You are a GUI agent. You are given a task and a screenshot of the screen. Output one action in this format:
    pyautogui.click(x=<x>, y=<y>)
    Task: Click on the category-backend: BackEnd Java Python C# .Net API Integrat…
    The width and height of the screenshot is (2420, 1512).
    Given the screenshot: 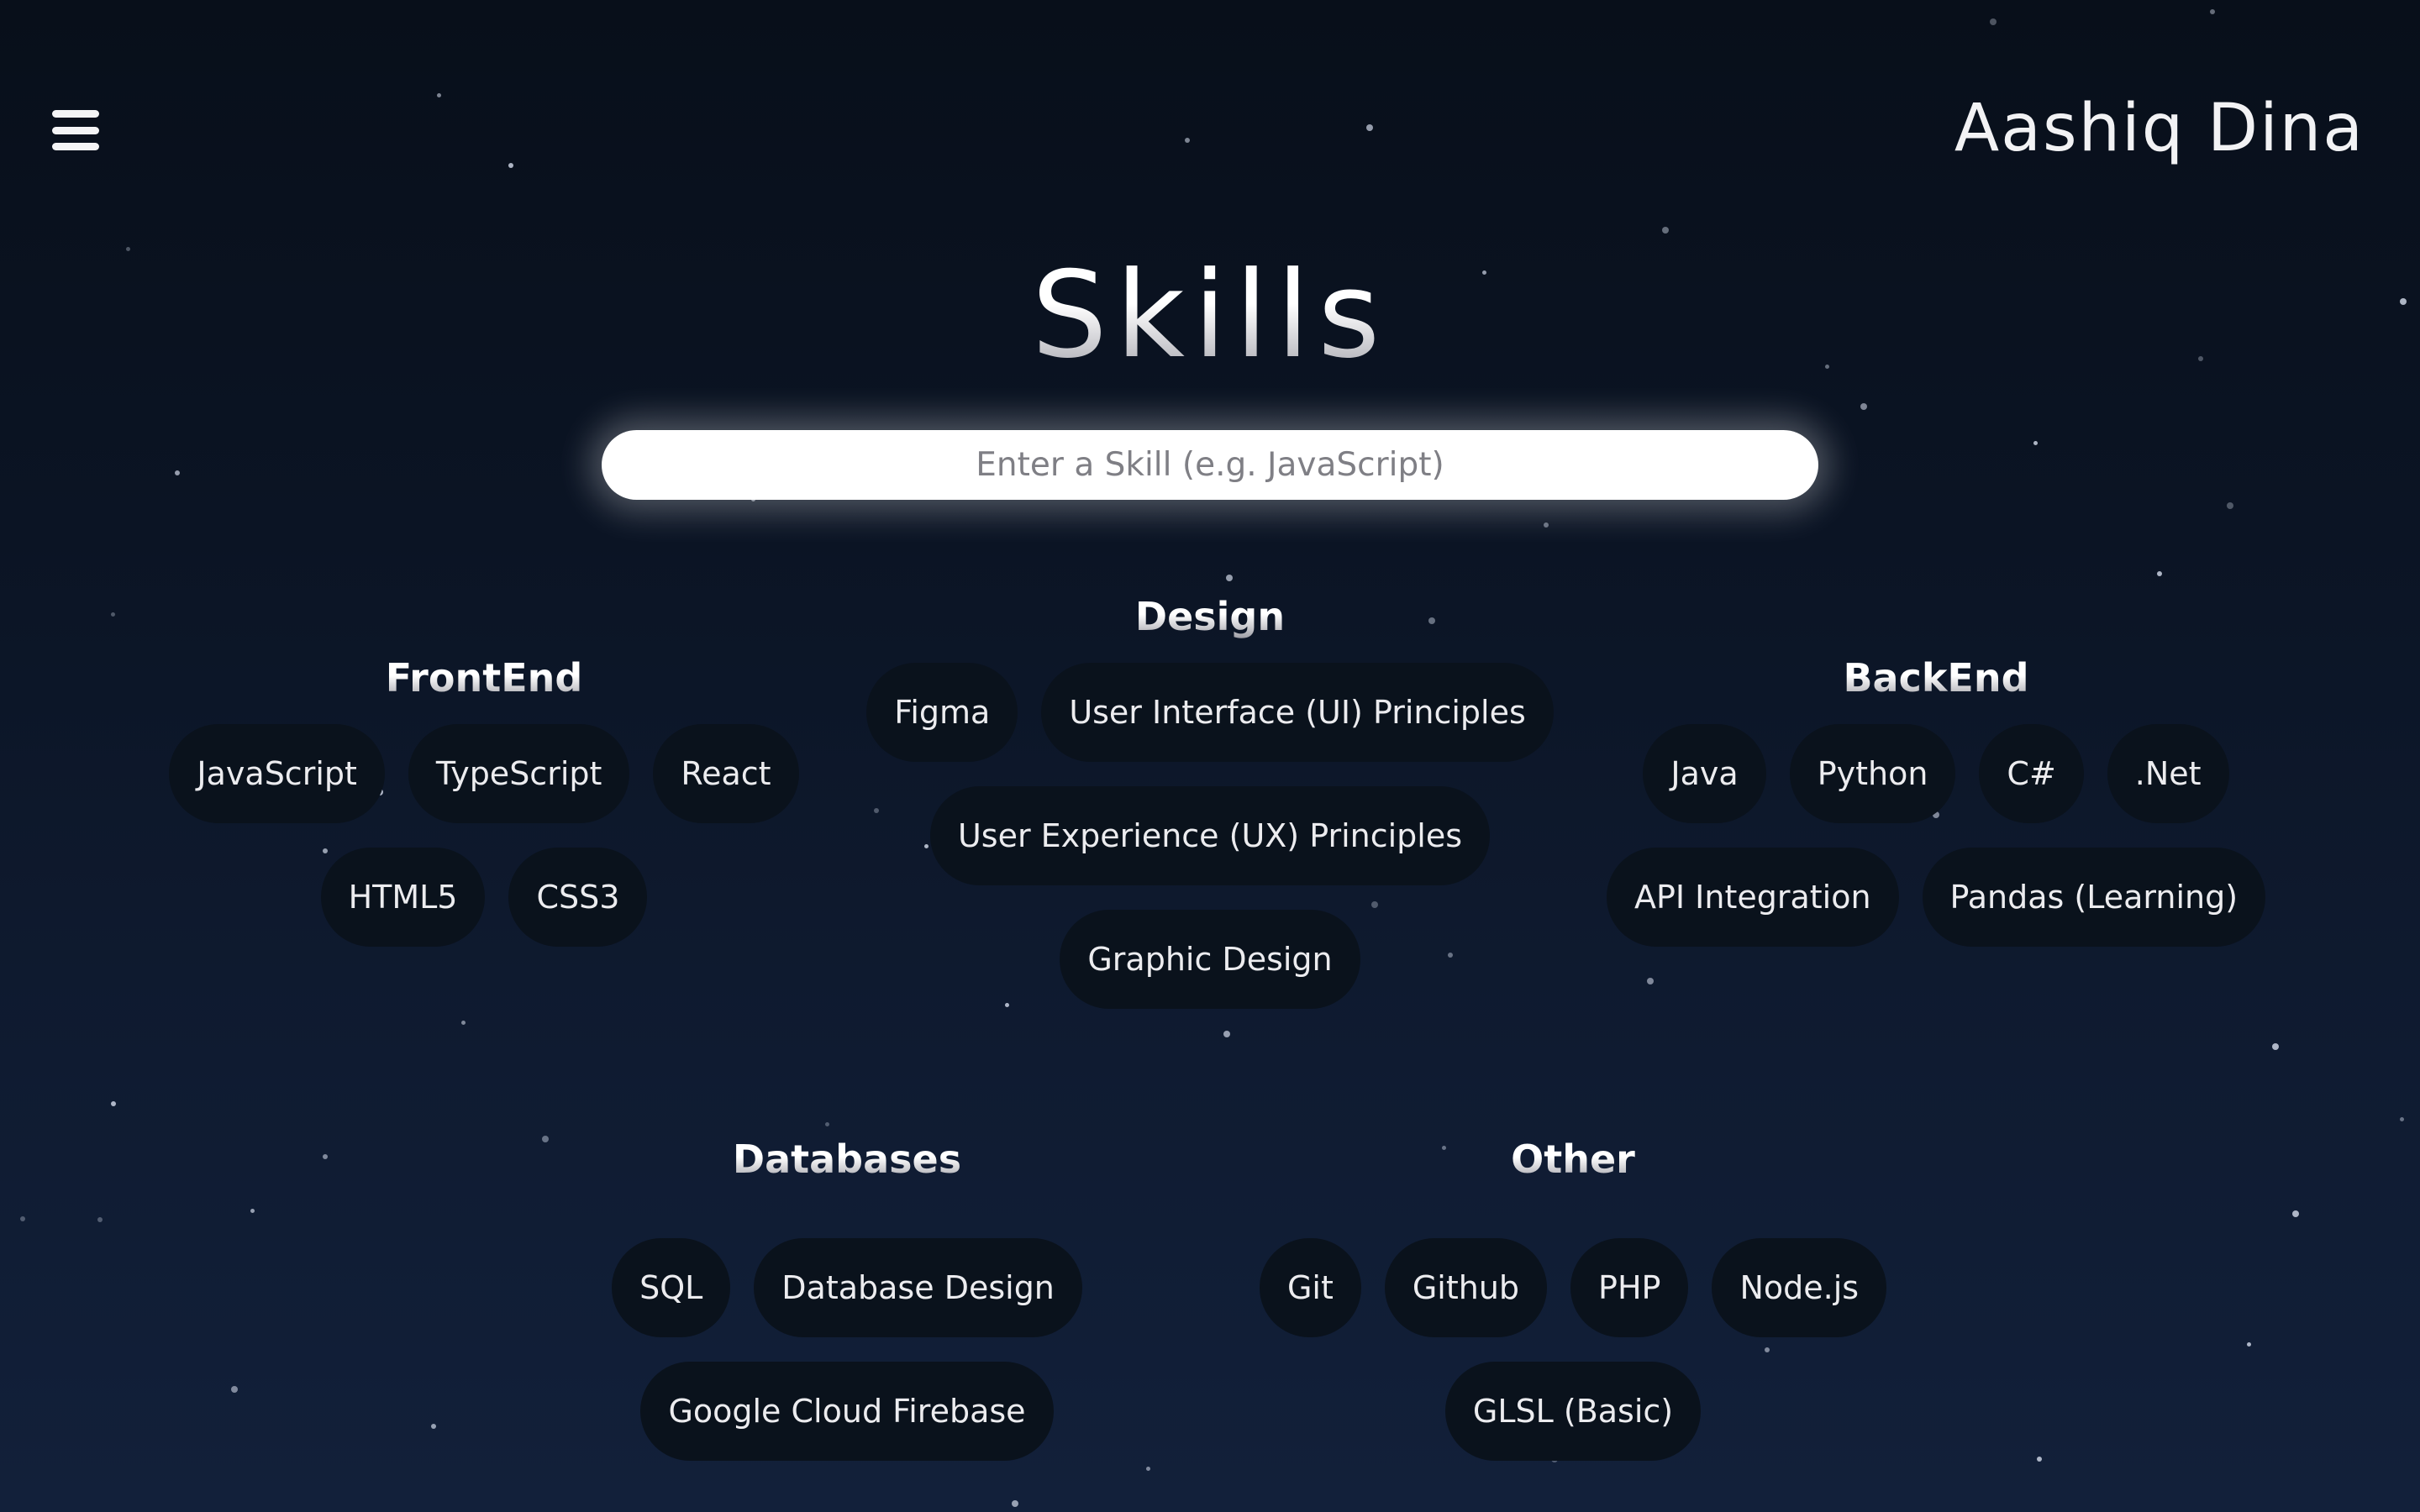 What is the action you would take?
    pyautogui.click(x=1936, y=823)
    